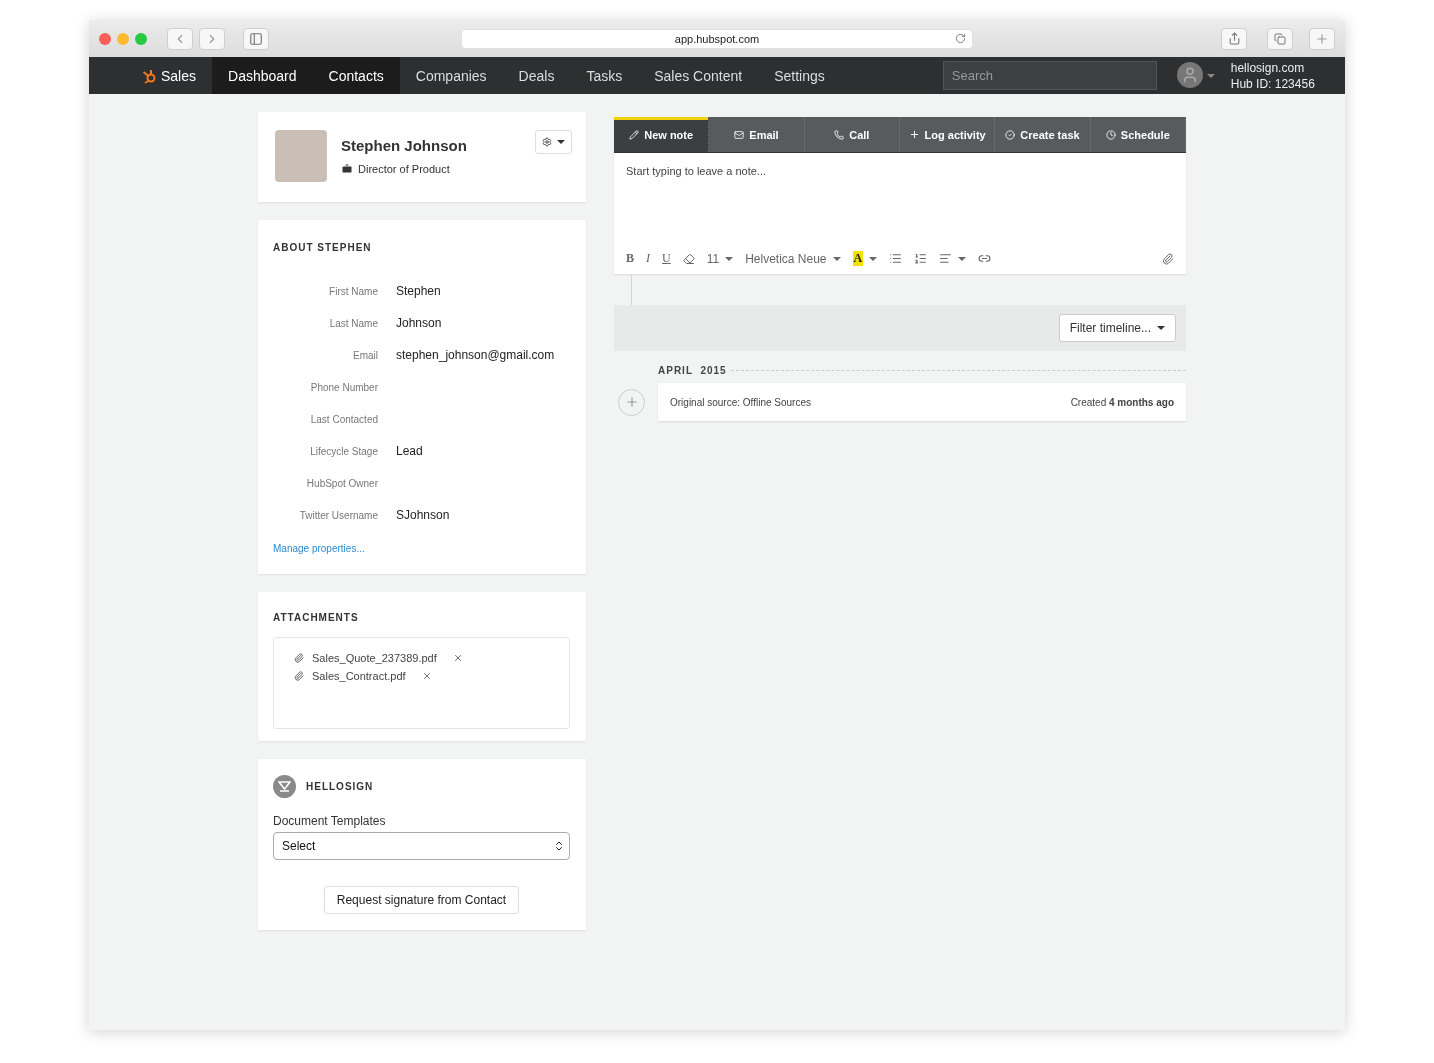 The width and height of the screenshot is (1434, 1063). Describe the element at coordinates (1043, 134) in the screenshot. I see `composer-tab: Create task` at that location.